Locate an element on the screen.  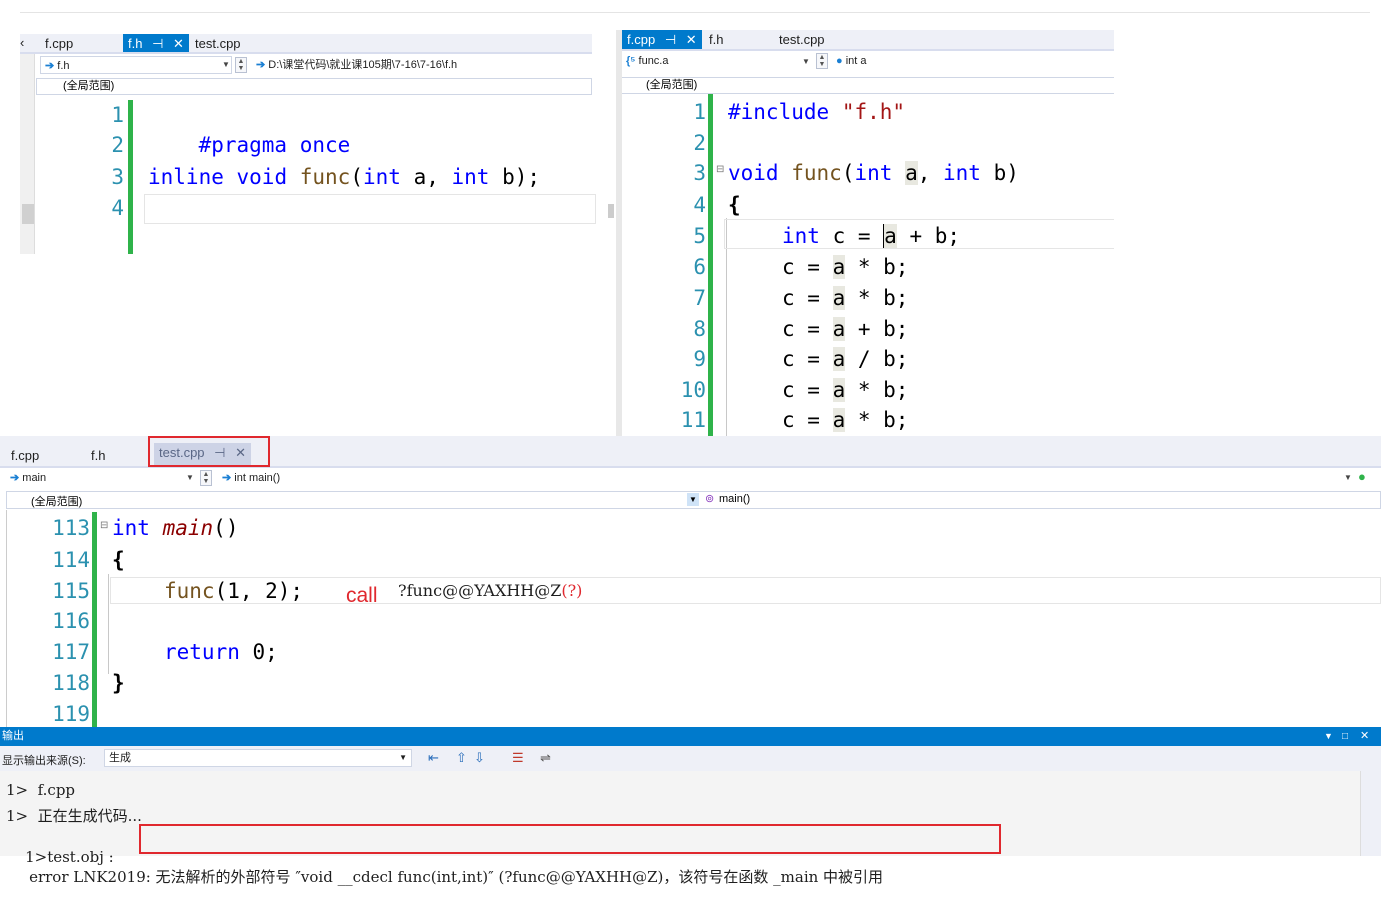
tab-label: f.h is located at coordinates (98, 455).